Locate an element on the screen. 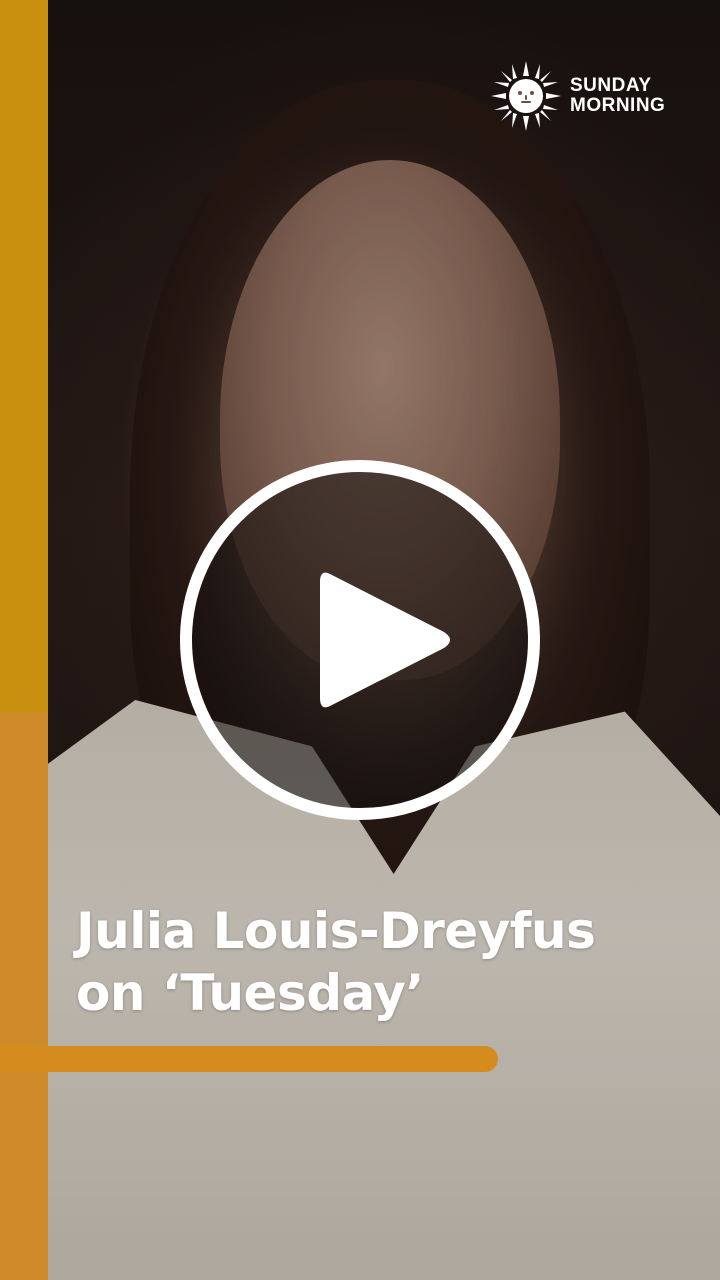  logo-wordmark: SUNDAY MORNING is located at coordinates (617, 96).